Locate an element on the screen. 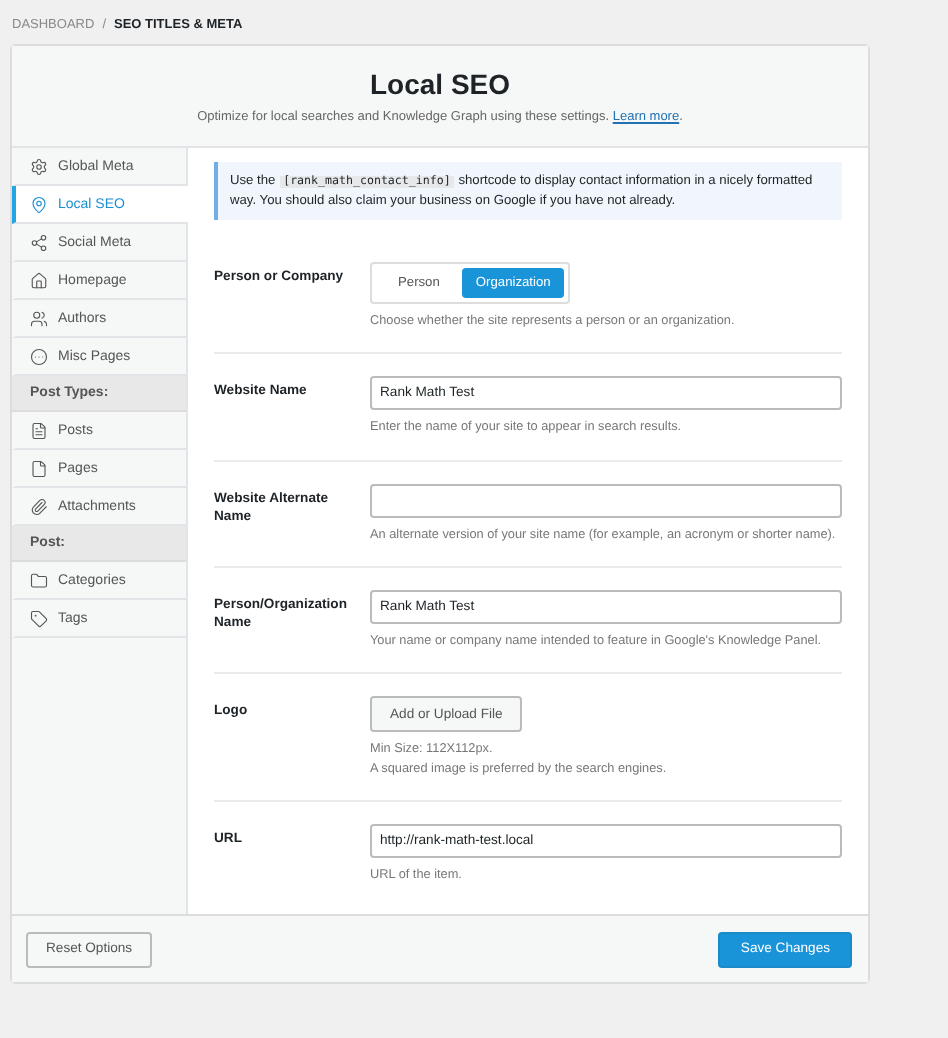 The height and width of the screenshot is (1038, 948). map-pin-icon is located at coordinates (39, 204).